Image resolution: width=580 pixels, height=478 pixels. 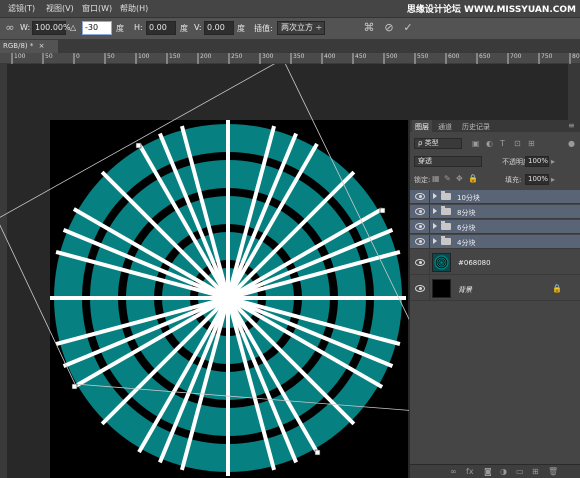 What do you see at coordinates (491, 10) in the screenshot?
I see `watermark: 思缘设计论坛 WWW.MISSYUAN.COM` at bounding box center [491, 10].